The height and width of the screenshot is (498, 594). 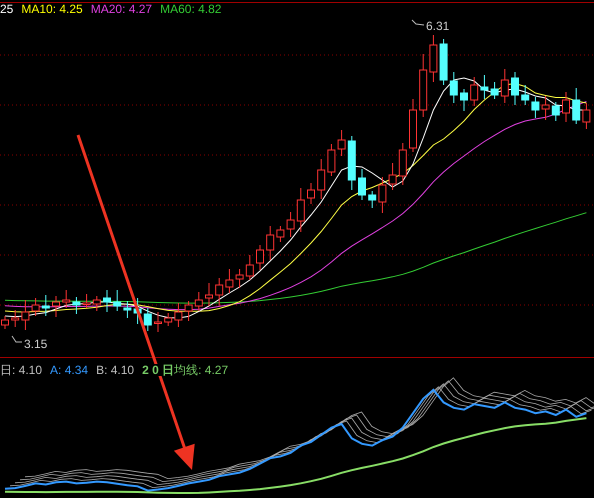 What do you see at coordinates (52, 9) in the screenshot?
I see `legend-text: MA10: 4.25` at bounding box center [52, 9].